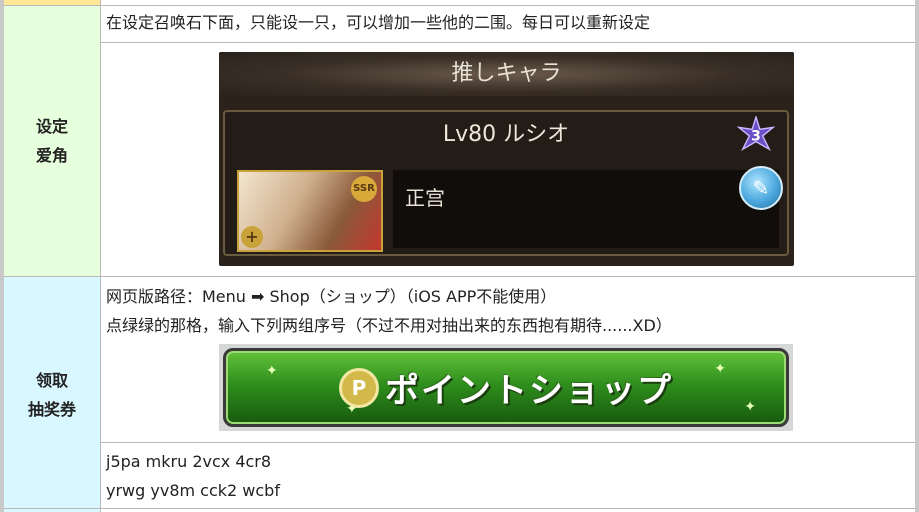 This screenshot has width=919, height=512. Describe the element at coordinates (506, 134) in the screenshot. I see `character-name: Lv80 ルシオ` at that location.